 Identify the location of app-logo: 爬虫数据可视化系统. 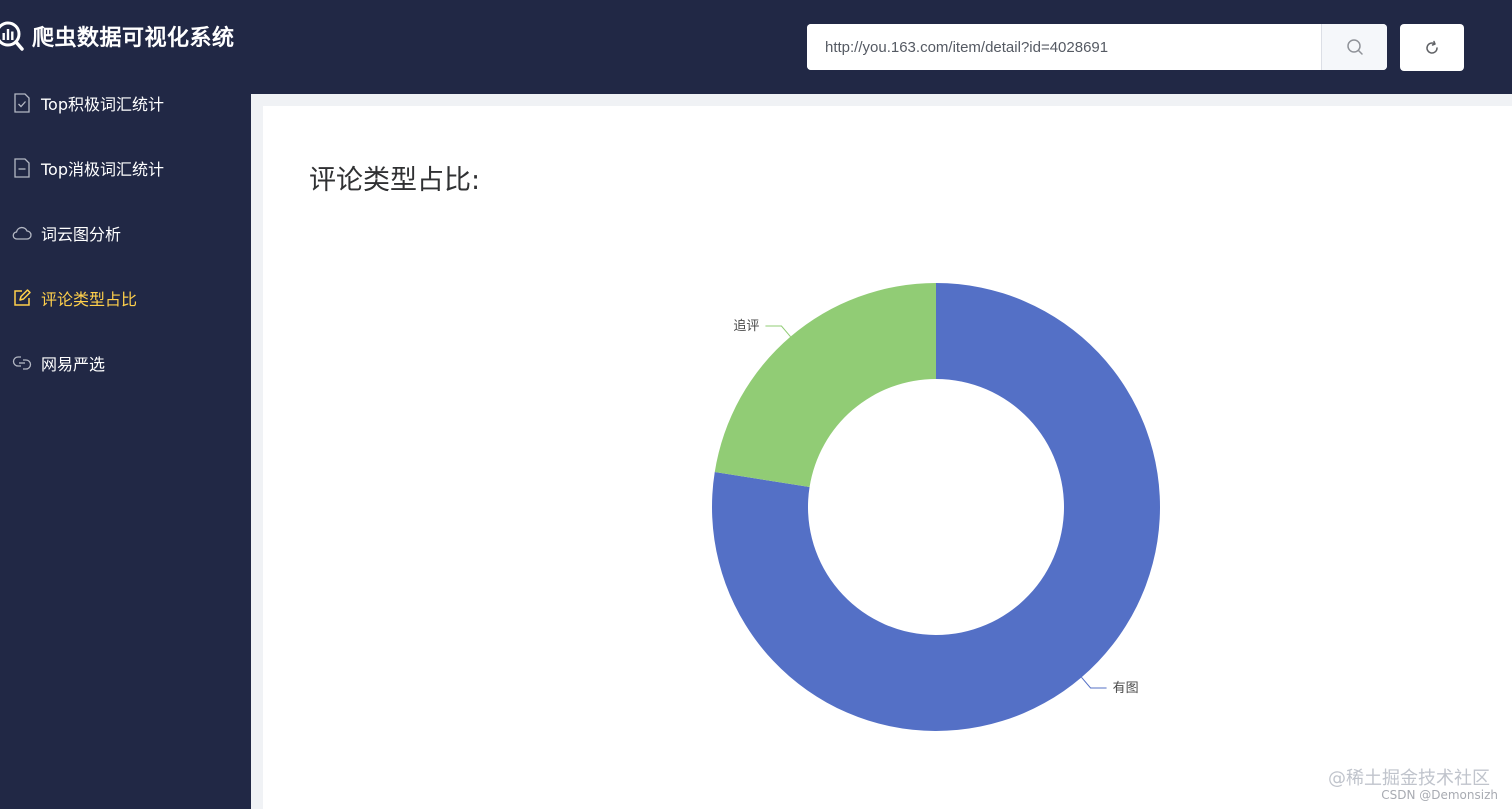
(117, 36).